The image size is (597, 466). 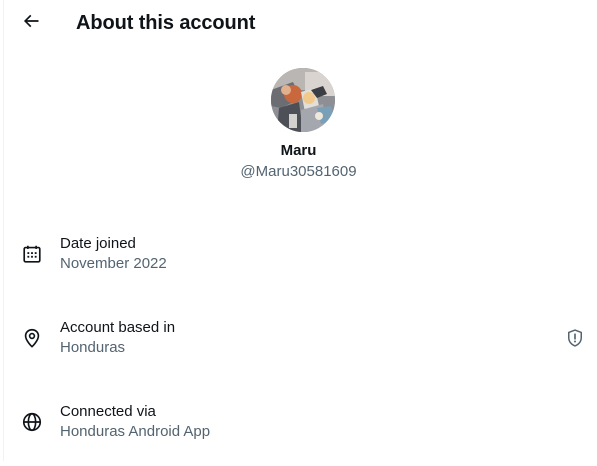 I want to click on back-button, so click(x=31, y=23).